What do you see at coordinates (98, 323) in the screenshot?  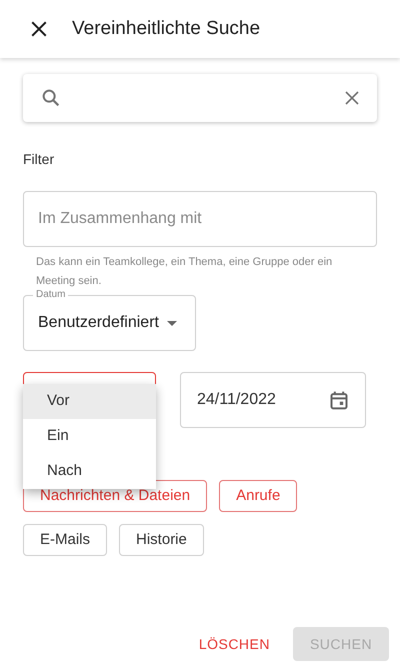 I see `select-value: Benutzerdefiniert` at bounding box center [98, 323].